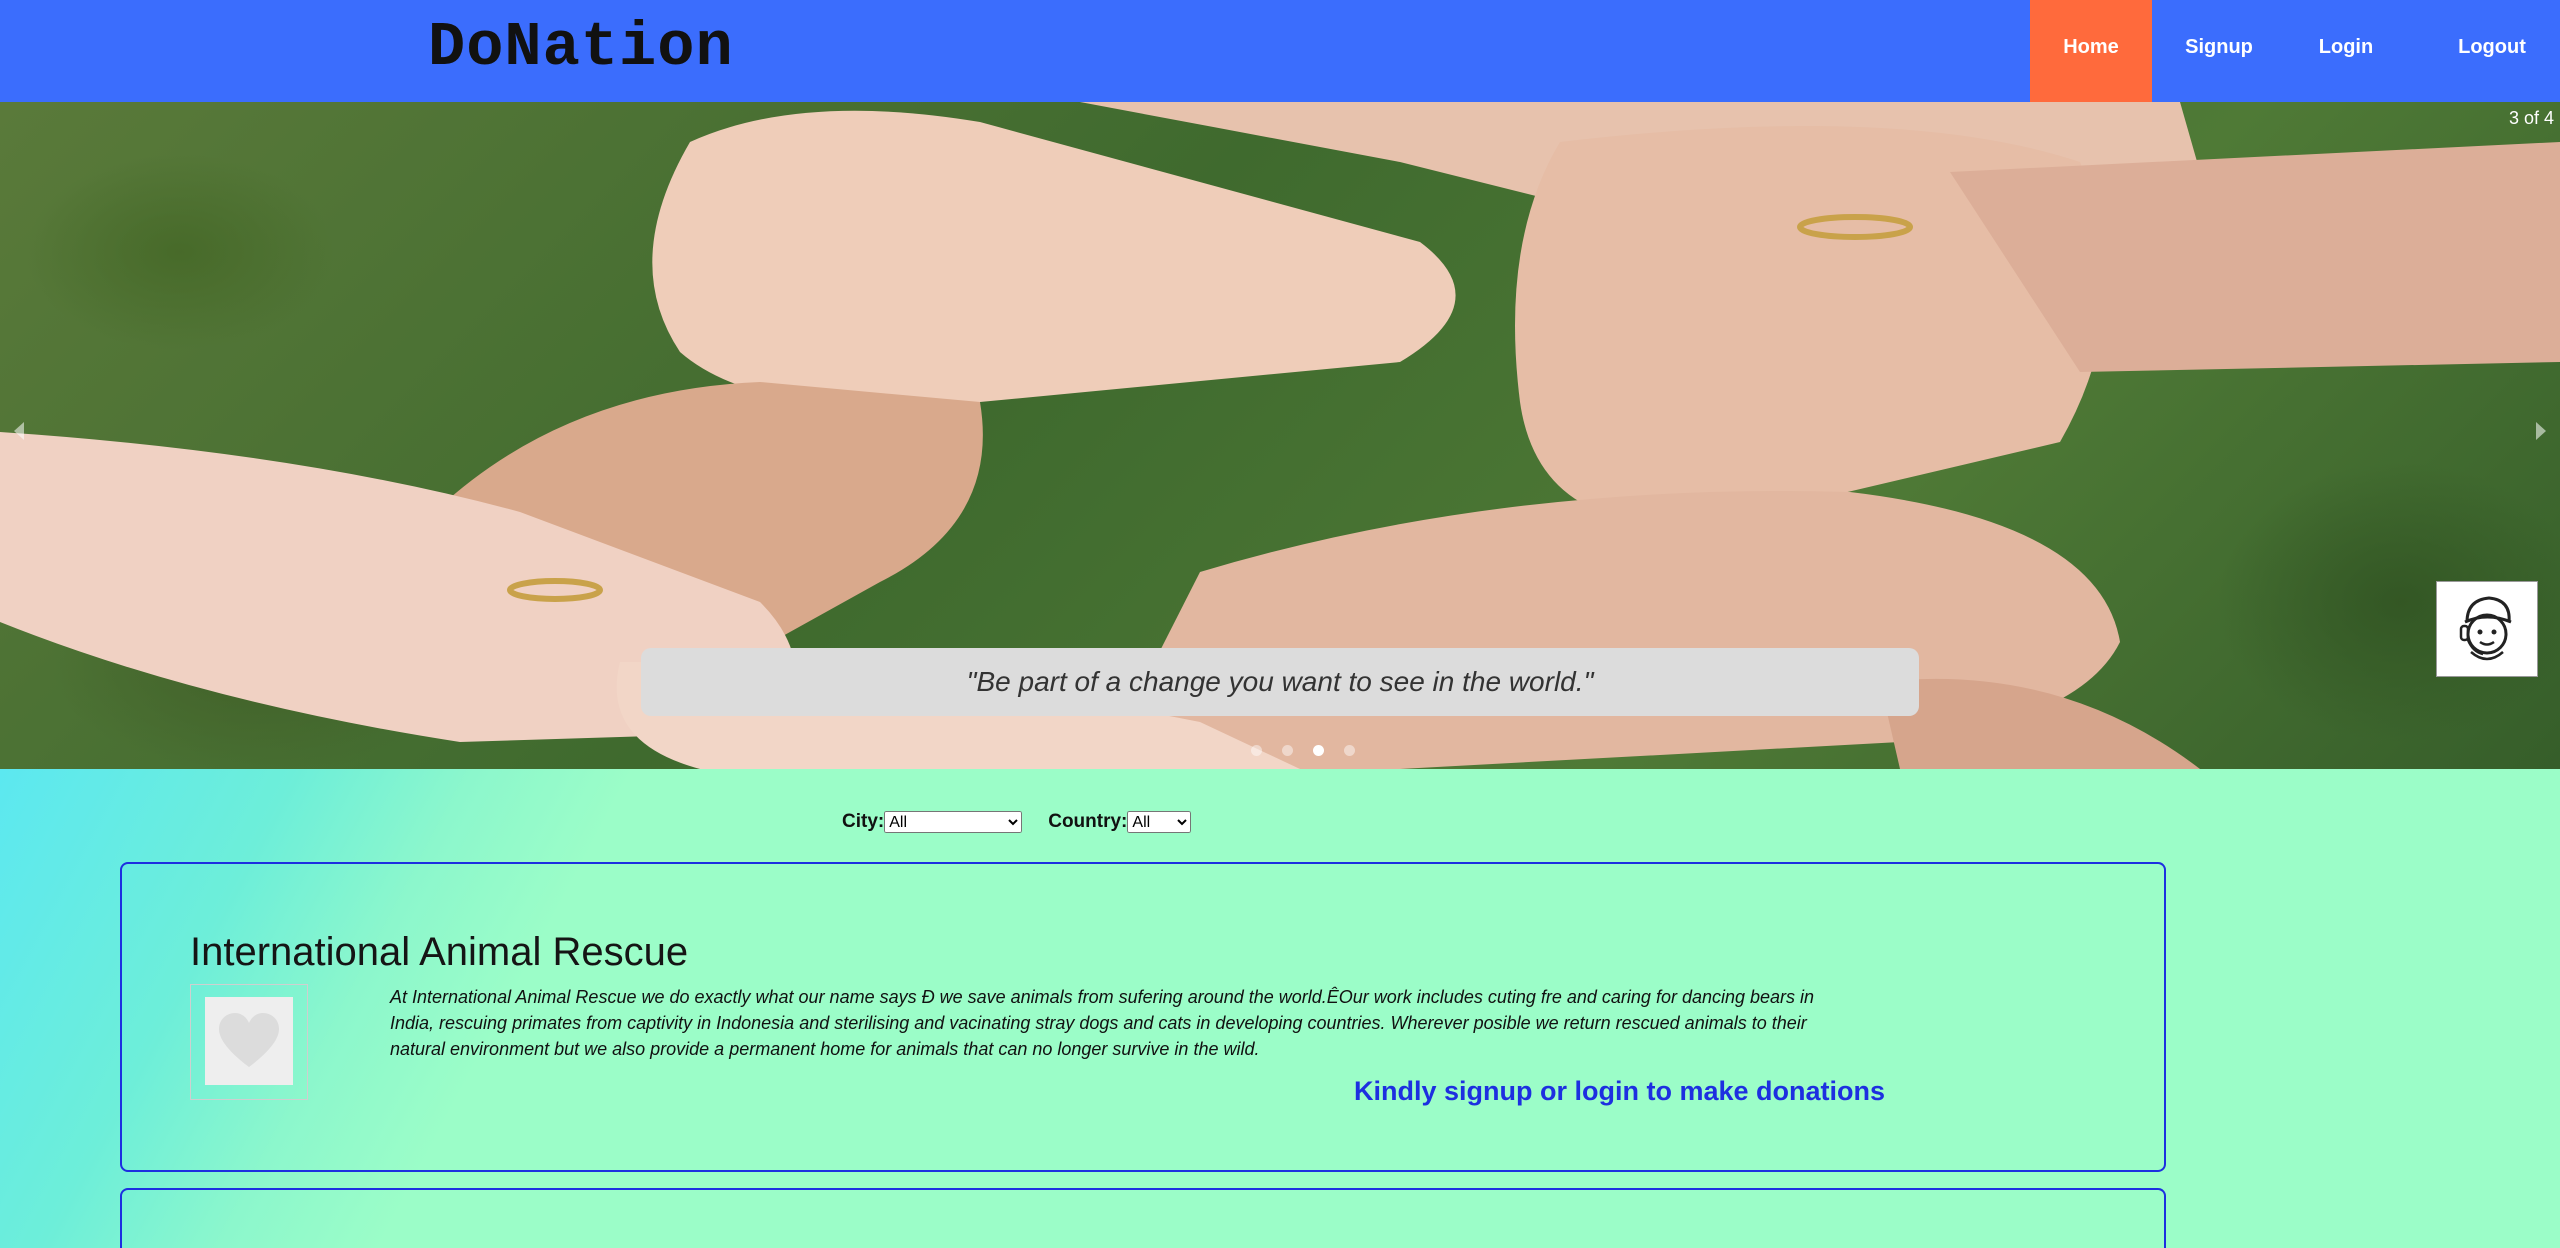 This screenshot has height=1248, width=2560. Describe the element at coordinates (1619, 1091) in the screenshot. I see `signup-login-prompt: Kindly signup or login to make donations` at that location.